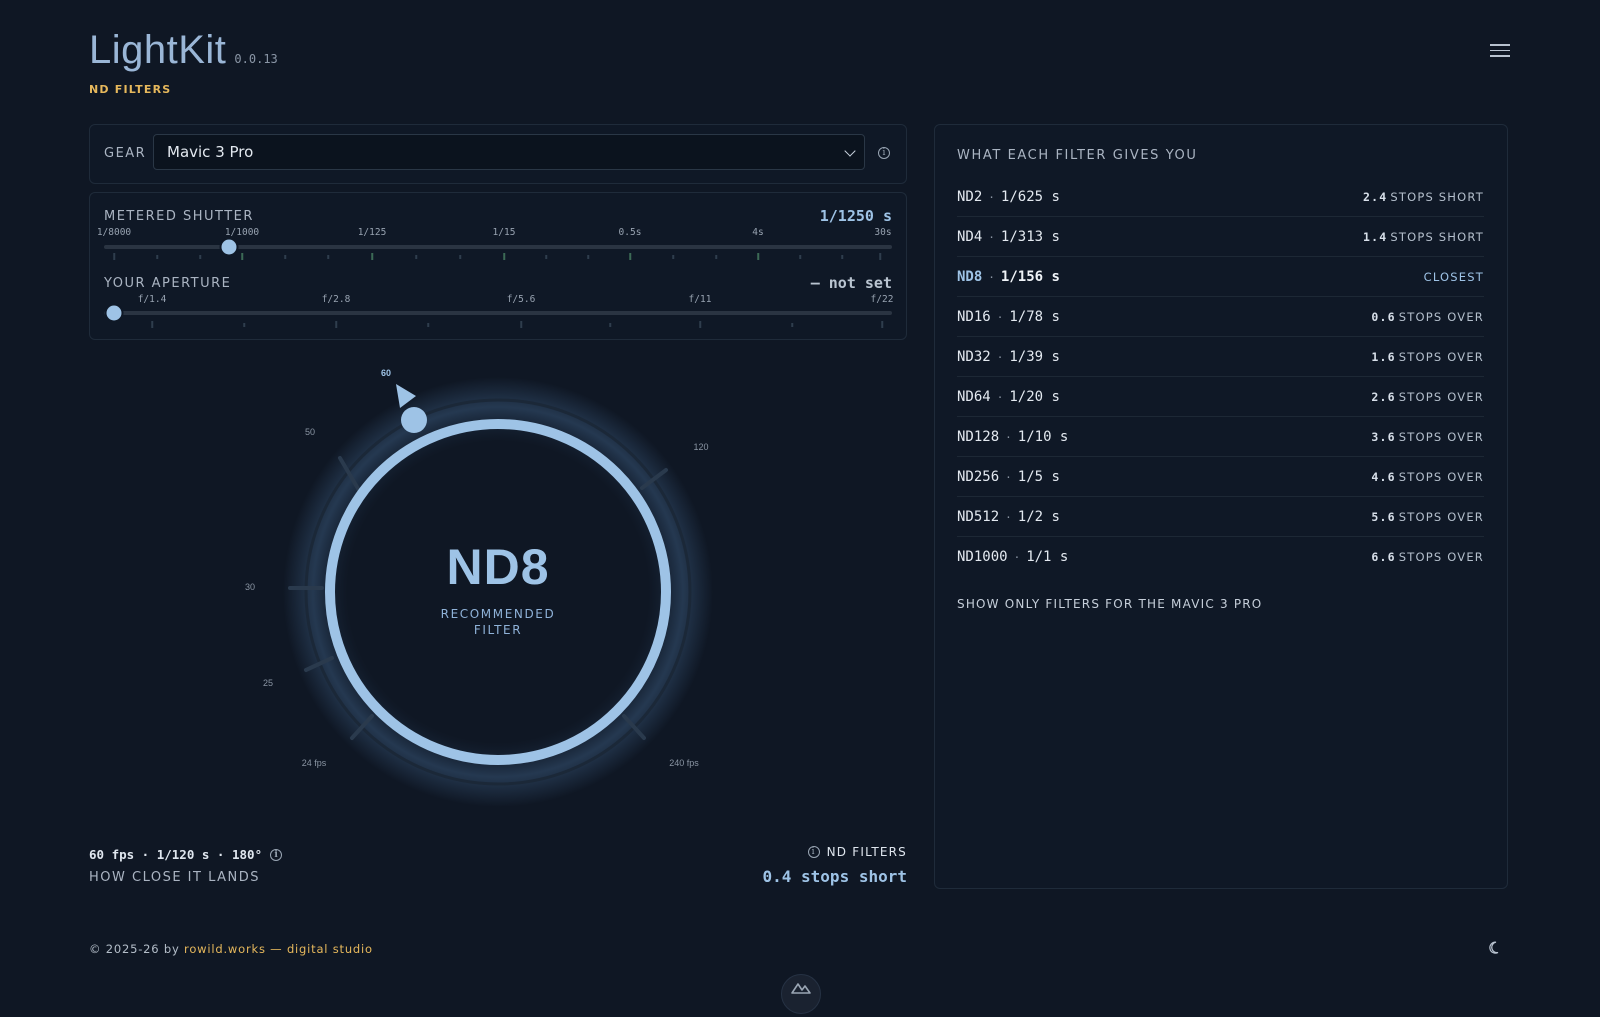 Image resolution: width=1600 pixels, height=1017 pixels. Describe the element at coordinates (498, 630) in the screenshot. I see `caption-line-2: FILTER` at that location.